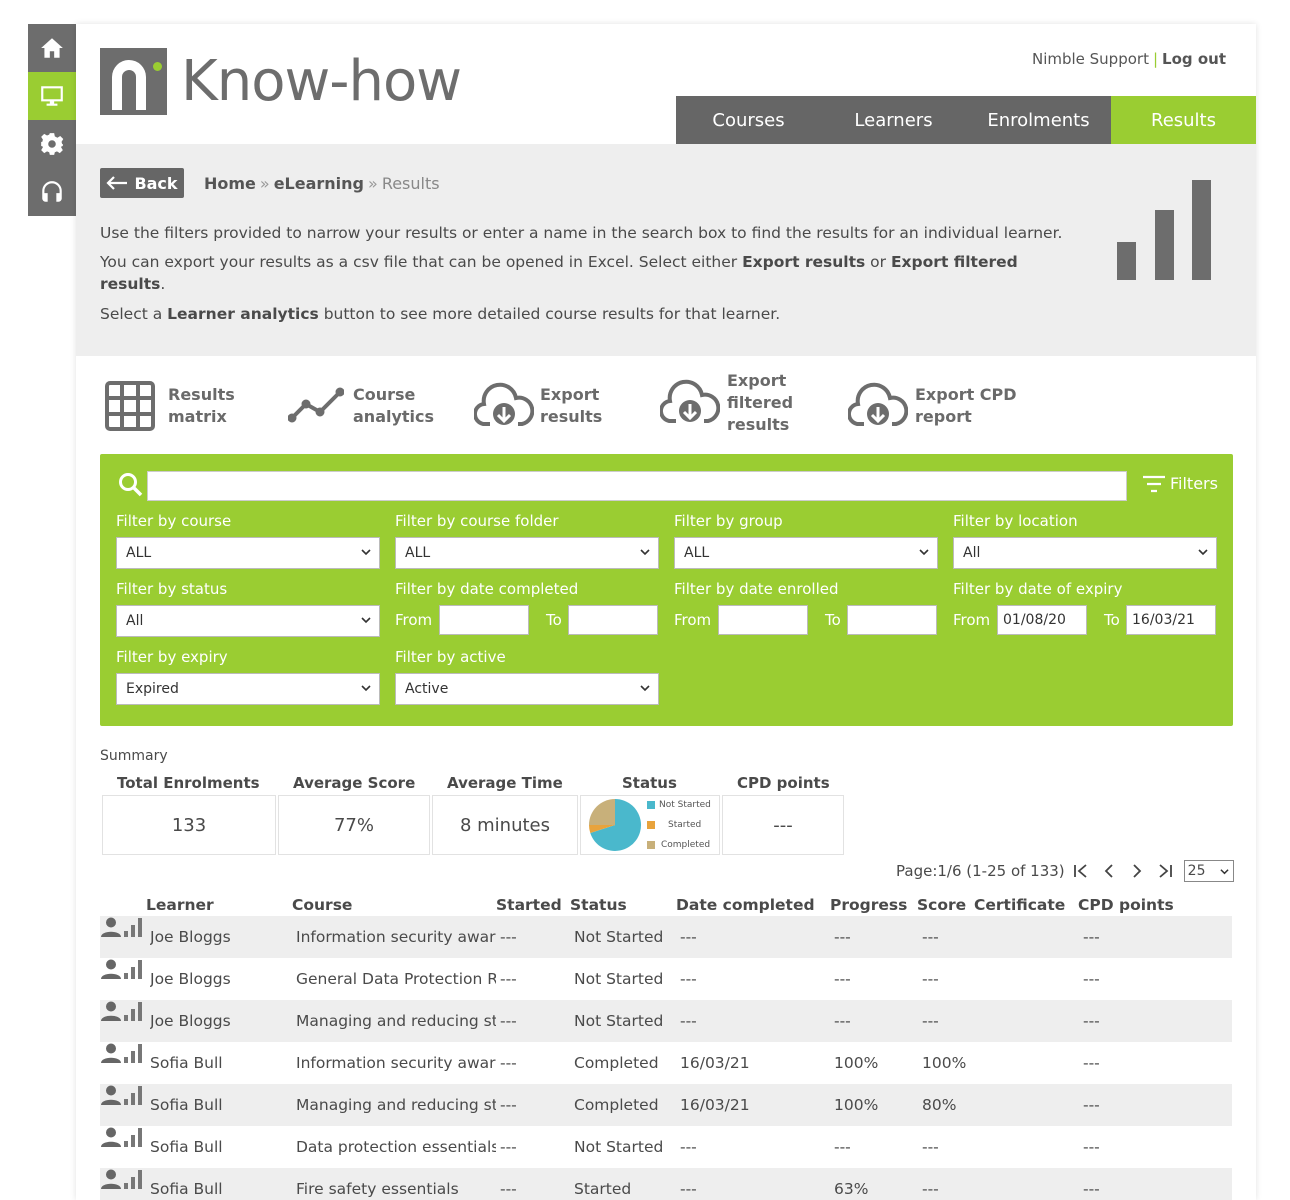 The width and height of the screenshot is (1290, 1200). Describe the element at coordinates (527, 553) in the screenshot. I see `filter-folder-select: ALL` at that location.